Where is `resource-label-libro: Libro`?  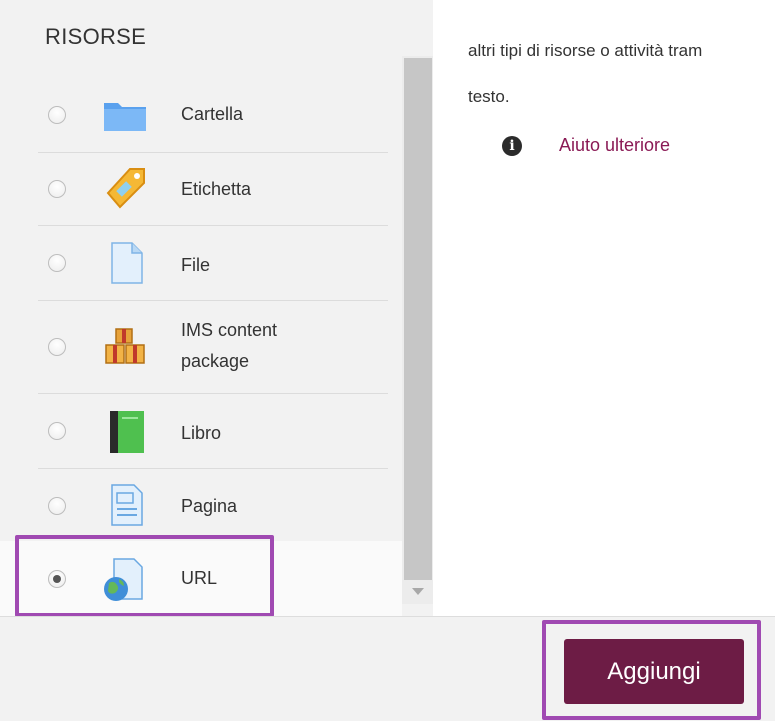 resource-label-libro: Libro is located at coordinates (201, 433).